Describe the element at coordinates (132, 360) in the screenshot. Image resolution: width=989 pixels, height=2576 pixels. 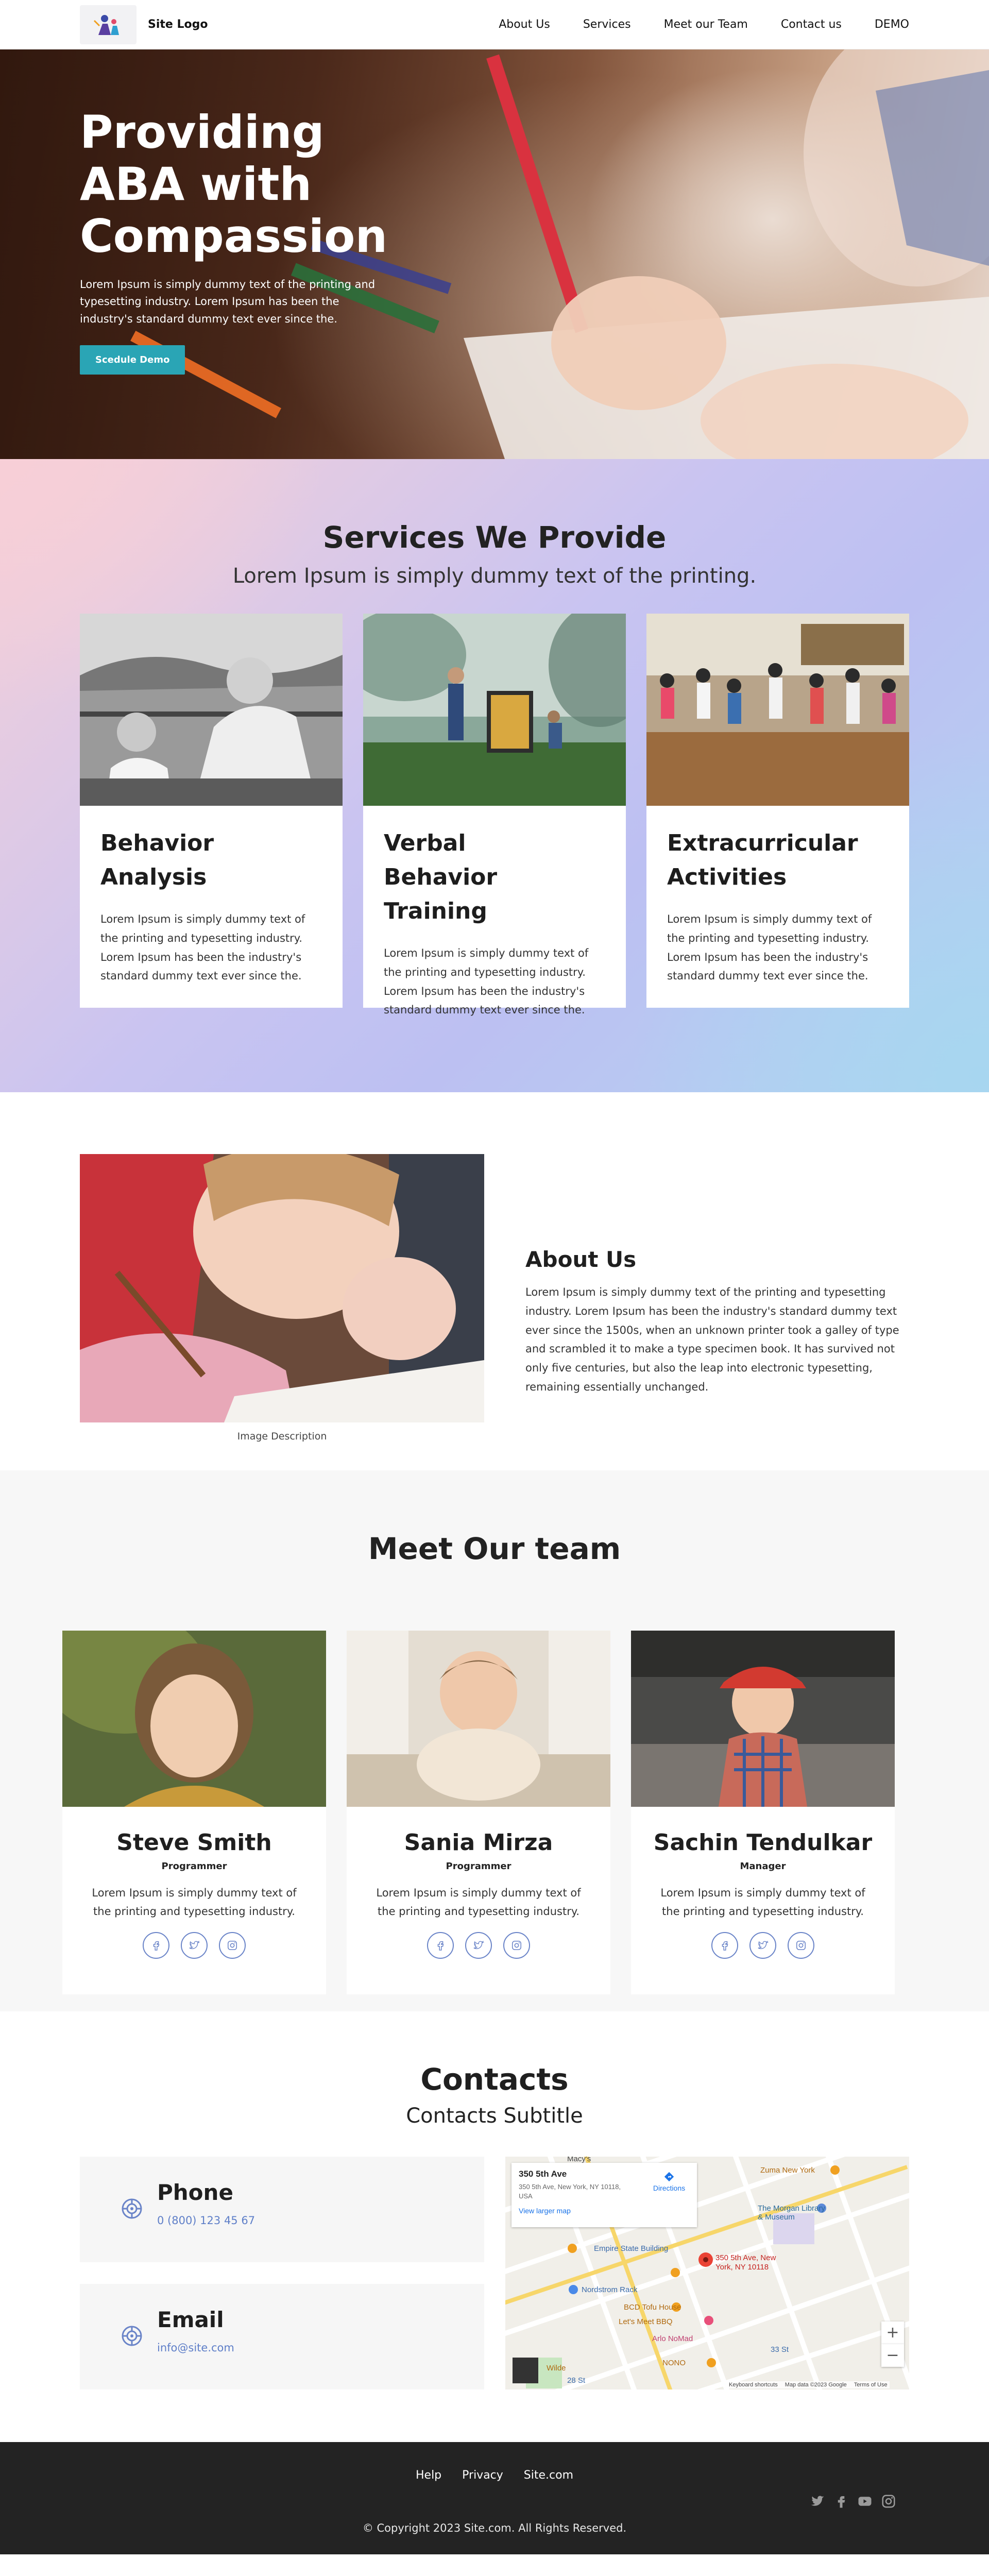
I see `schedule-demo-button: Scedule Demo` at that location.